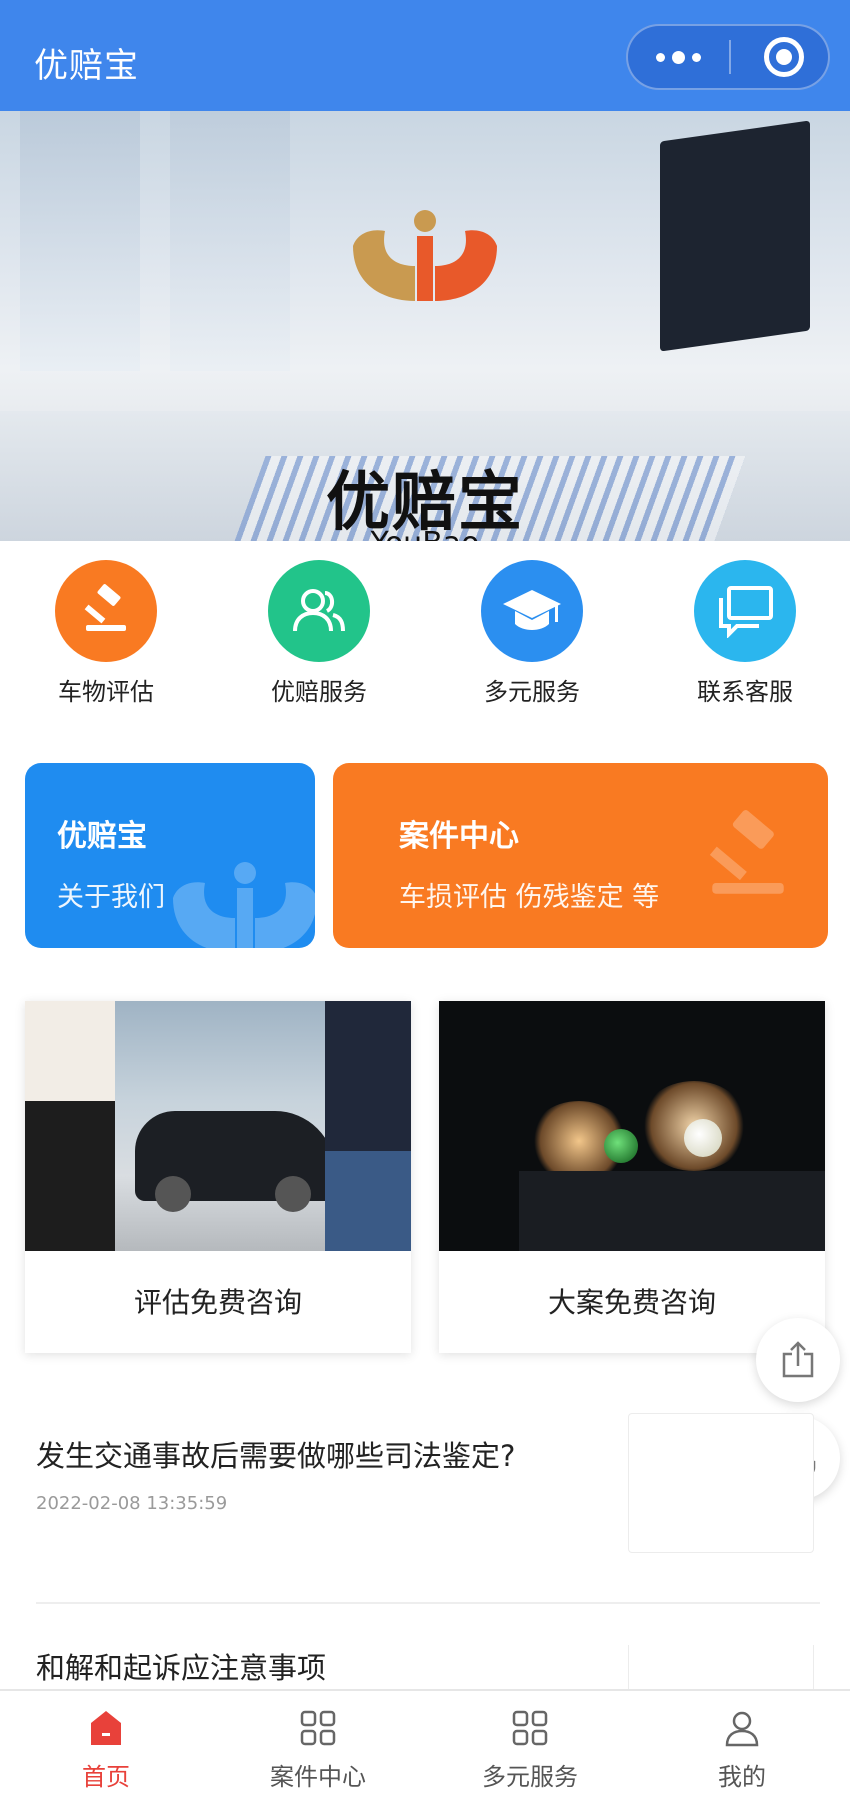 The width and height of the screenshot is (850, 1799). I want to click on card-title: 优赔宝, so click(102, 836).